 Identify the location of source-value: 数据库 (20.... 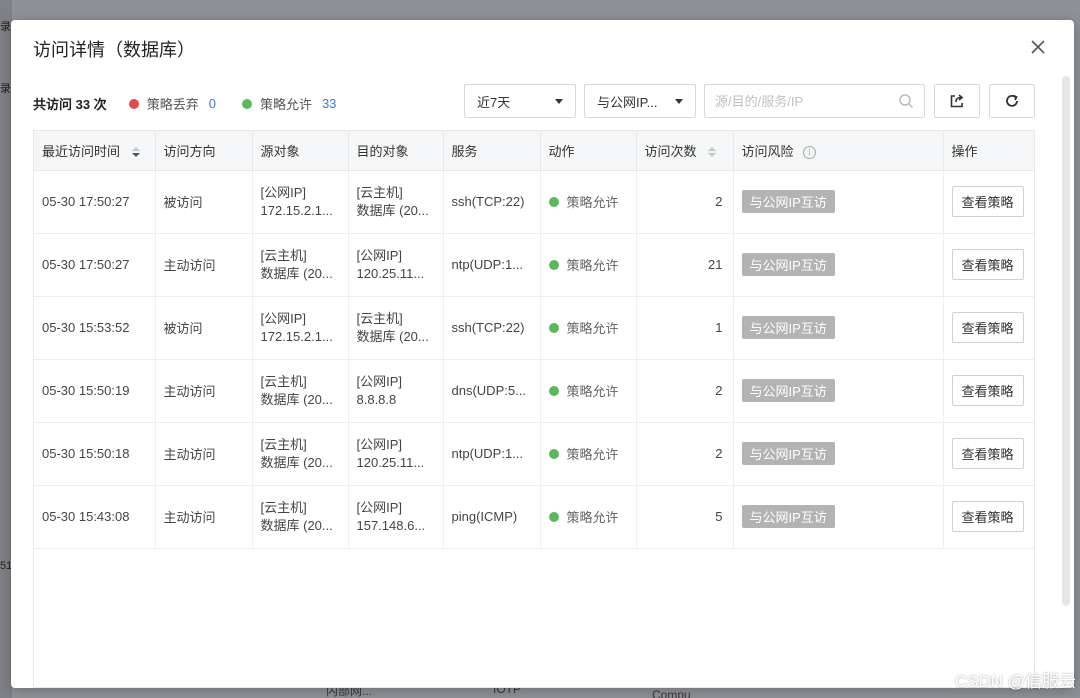
(296, 525).